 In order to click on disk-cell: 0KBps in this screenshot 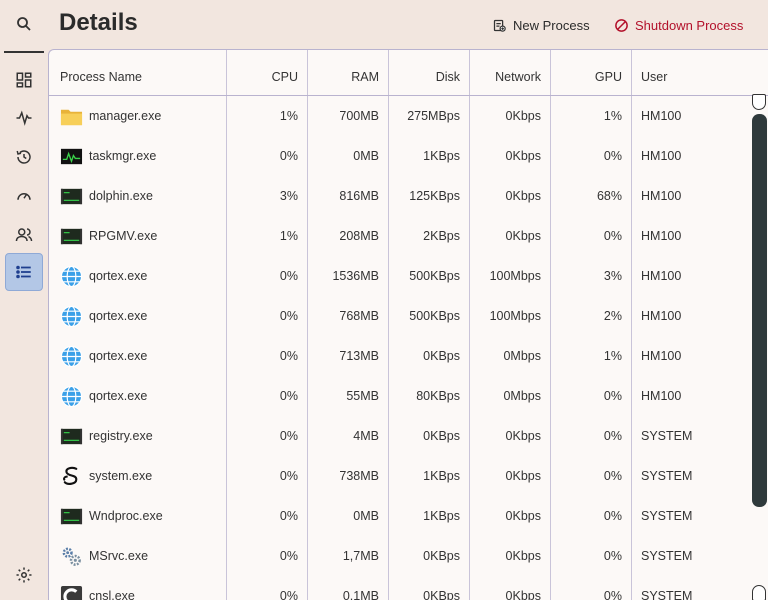, I will do `click(441, 594)`.